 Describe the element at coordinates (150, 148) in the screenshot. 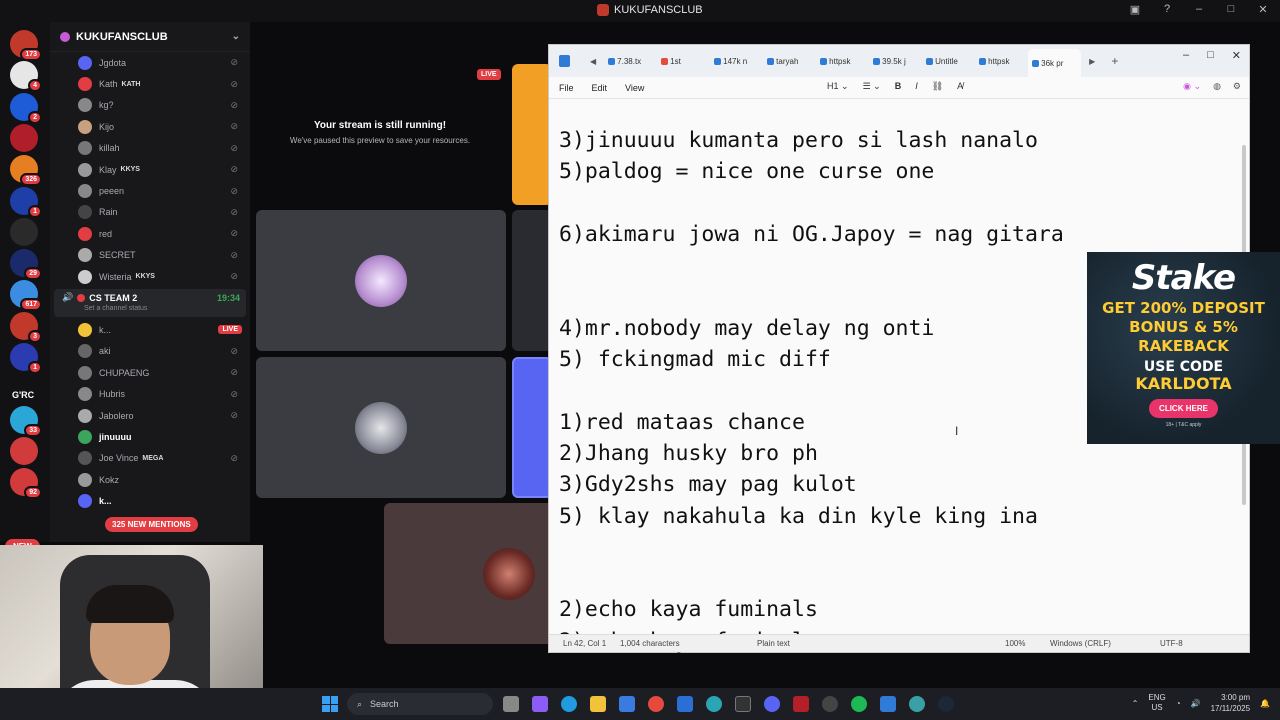

I see `member-item: killah ⊘` at that location.